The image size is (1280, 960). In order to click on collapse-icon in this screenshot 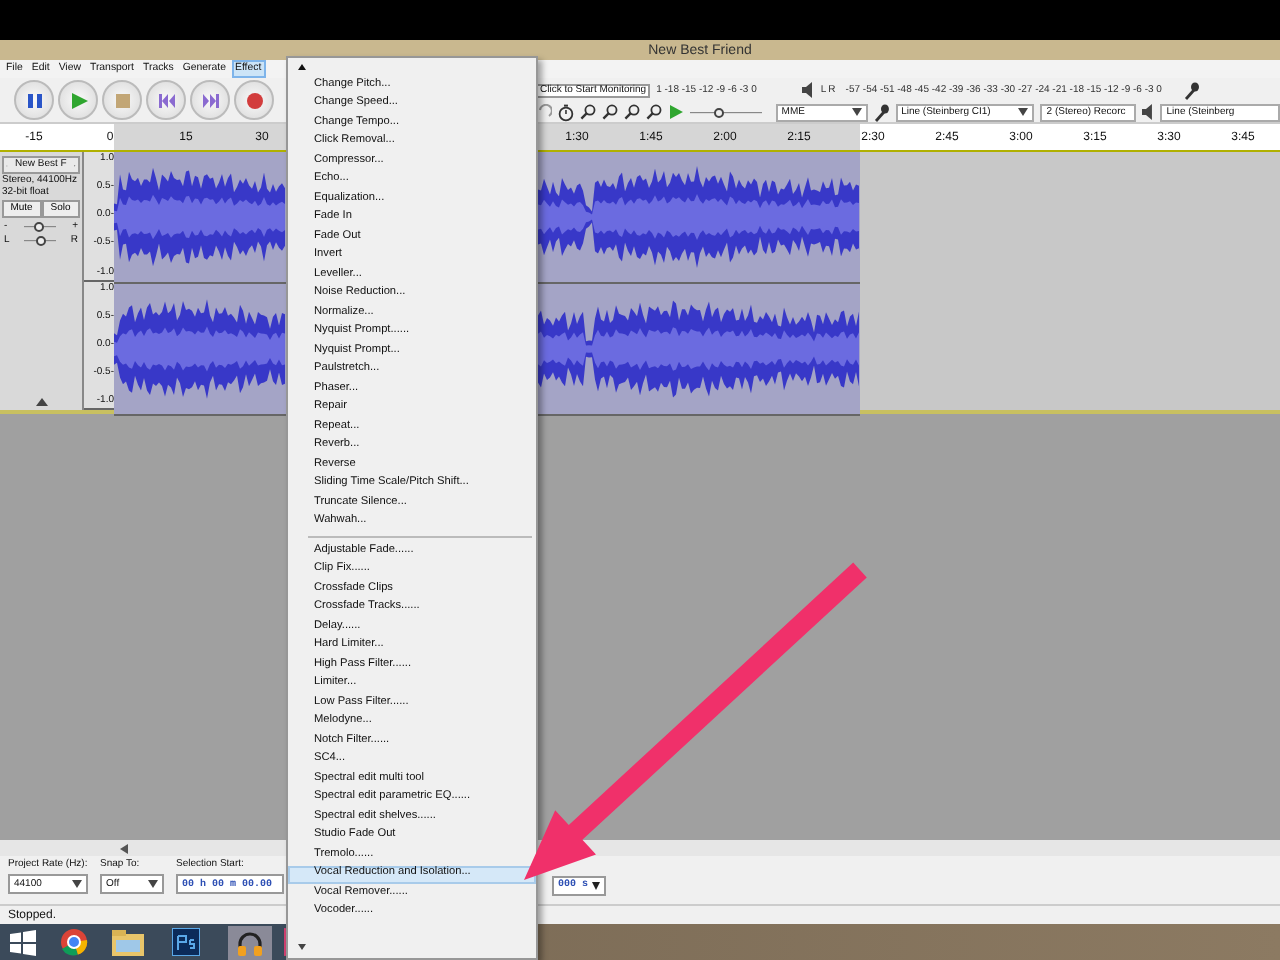, I will do `click(41, 402)`.